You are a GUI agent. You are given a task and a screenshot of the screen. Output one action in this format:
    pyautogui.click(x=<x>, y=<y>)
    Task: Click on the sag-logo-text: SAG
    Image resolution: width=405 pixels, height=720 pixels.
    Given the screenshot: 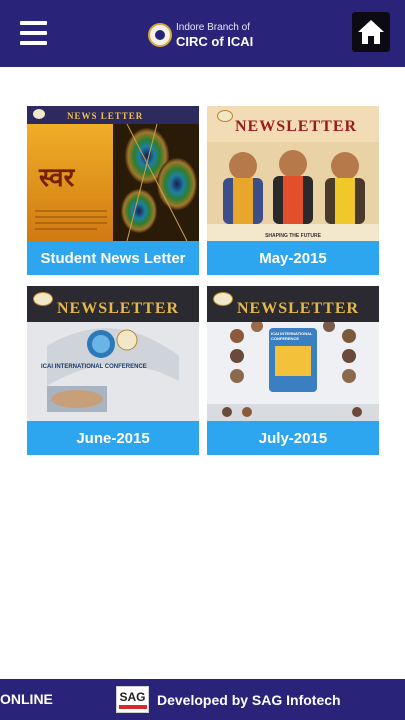 What is the action you would take?
    pyautogui.click(x=132, y=696)
    